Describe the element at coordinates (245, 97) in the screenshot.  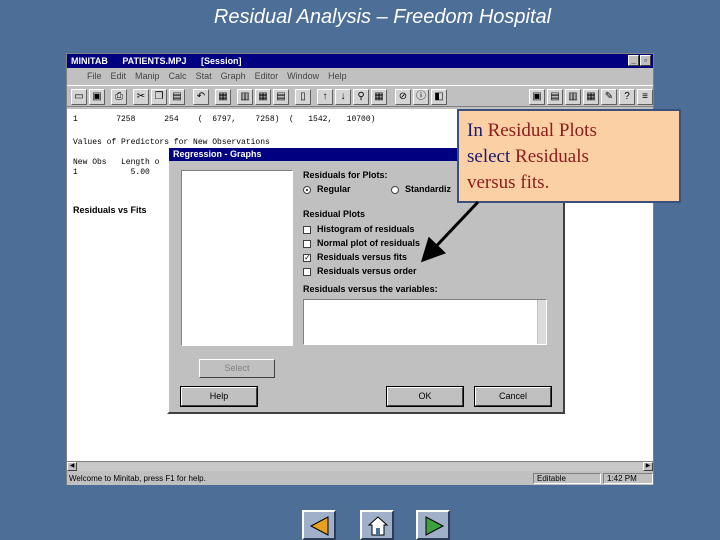
I see `worksheet-icon: ▥` at that location.